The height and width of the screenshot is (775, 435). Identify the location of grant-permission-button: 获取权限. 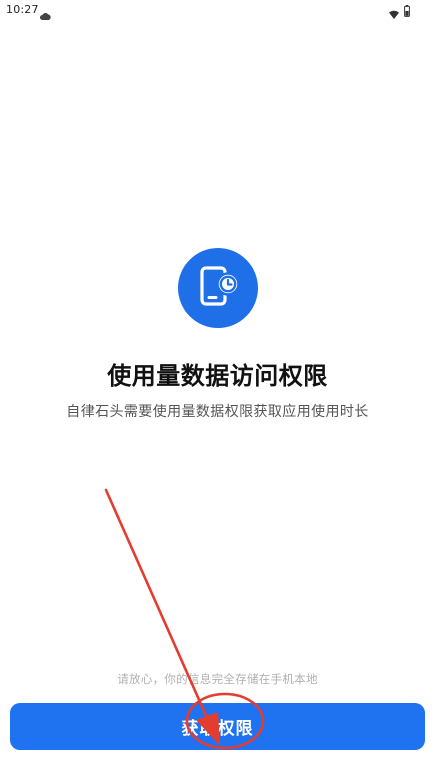
(217, 726).